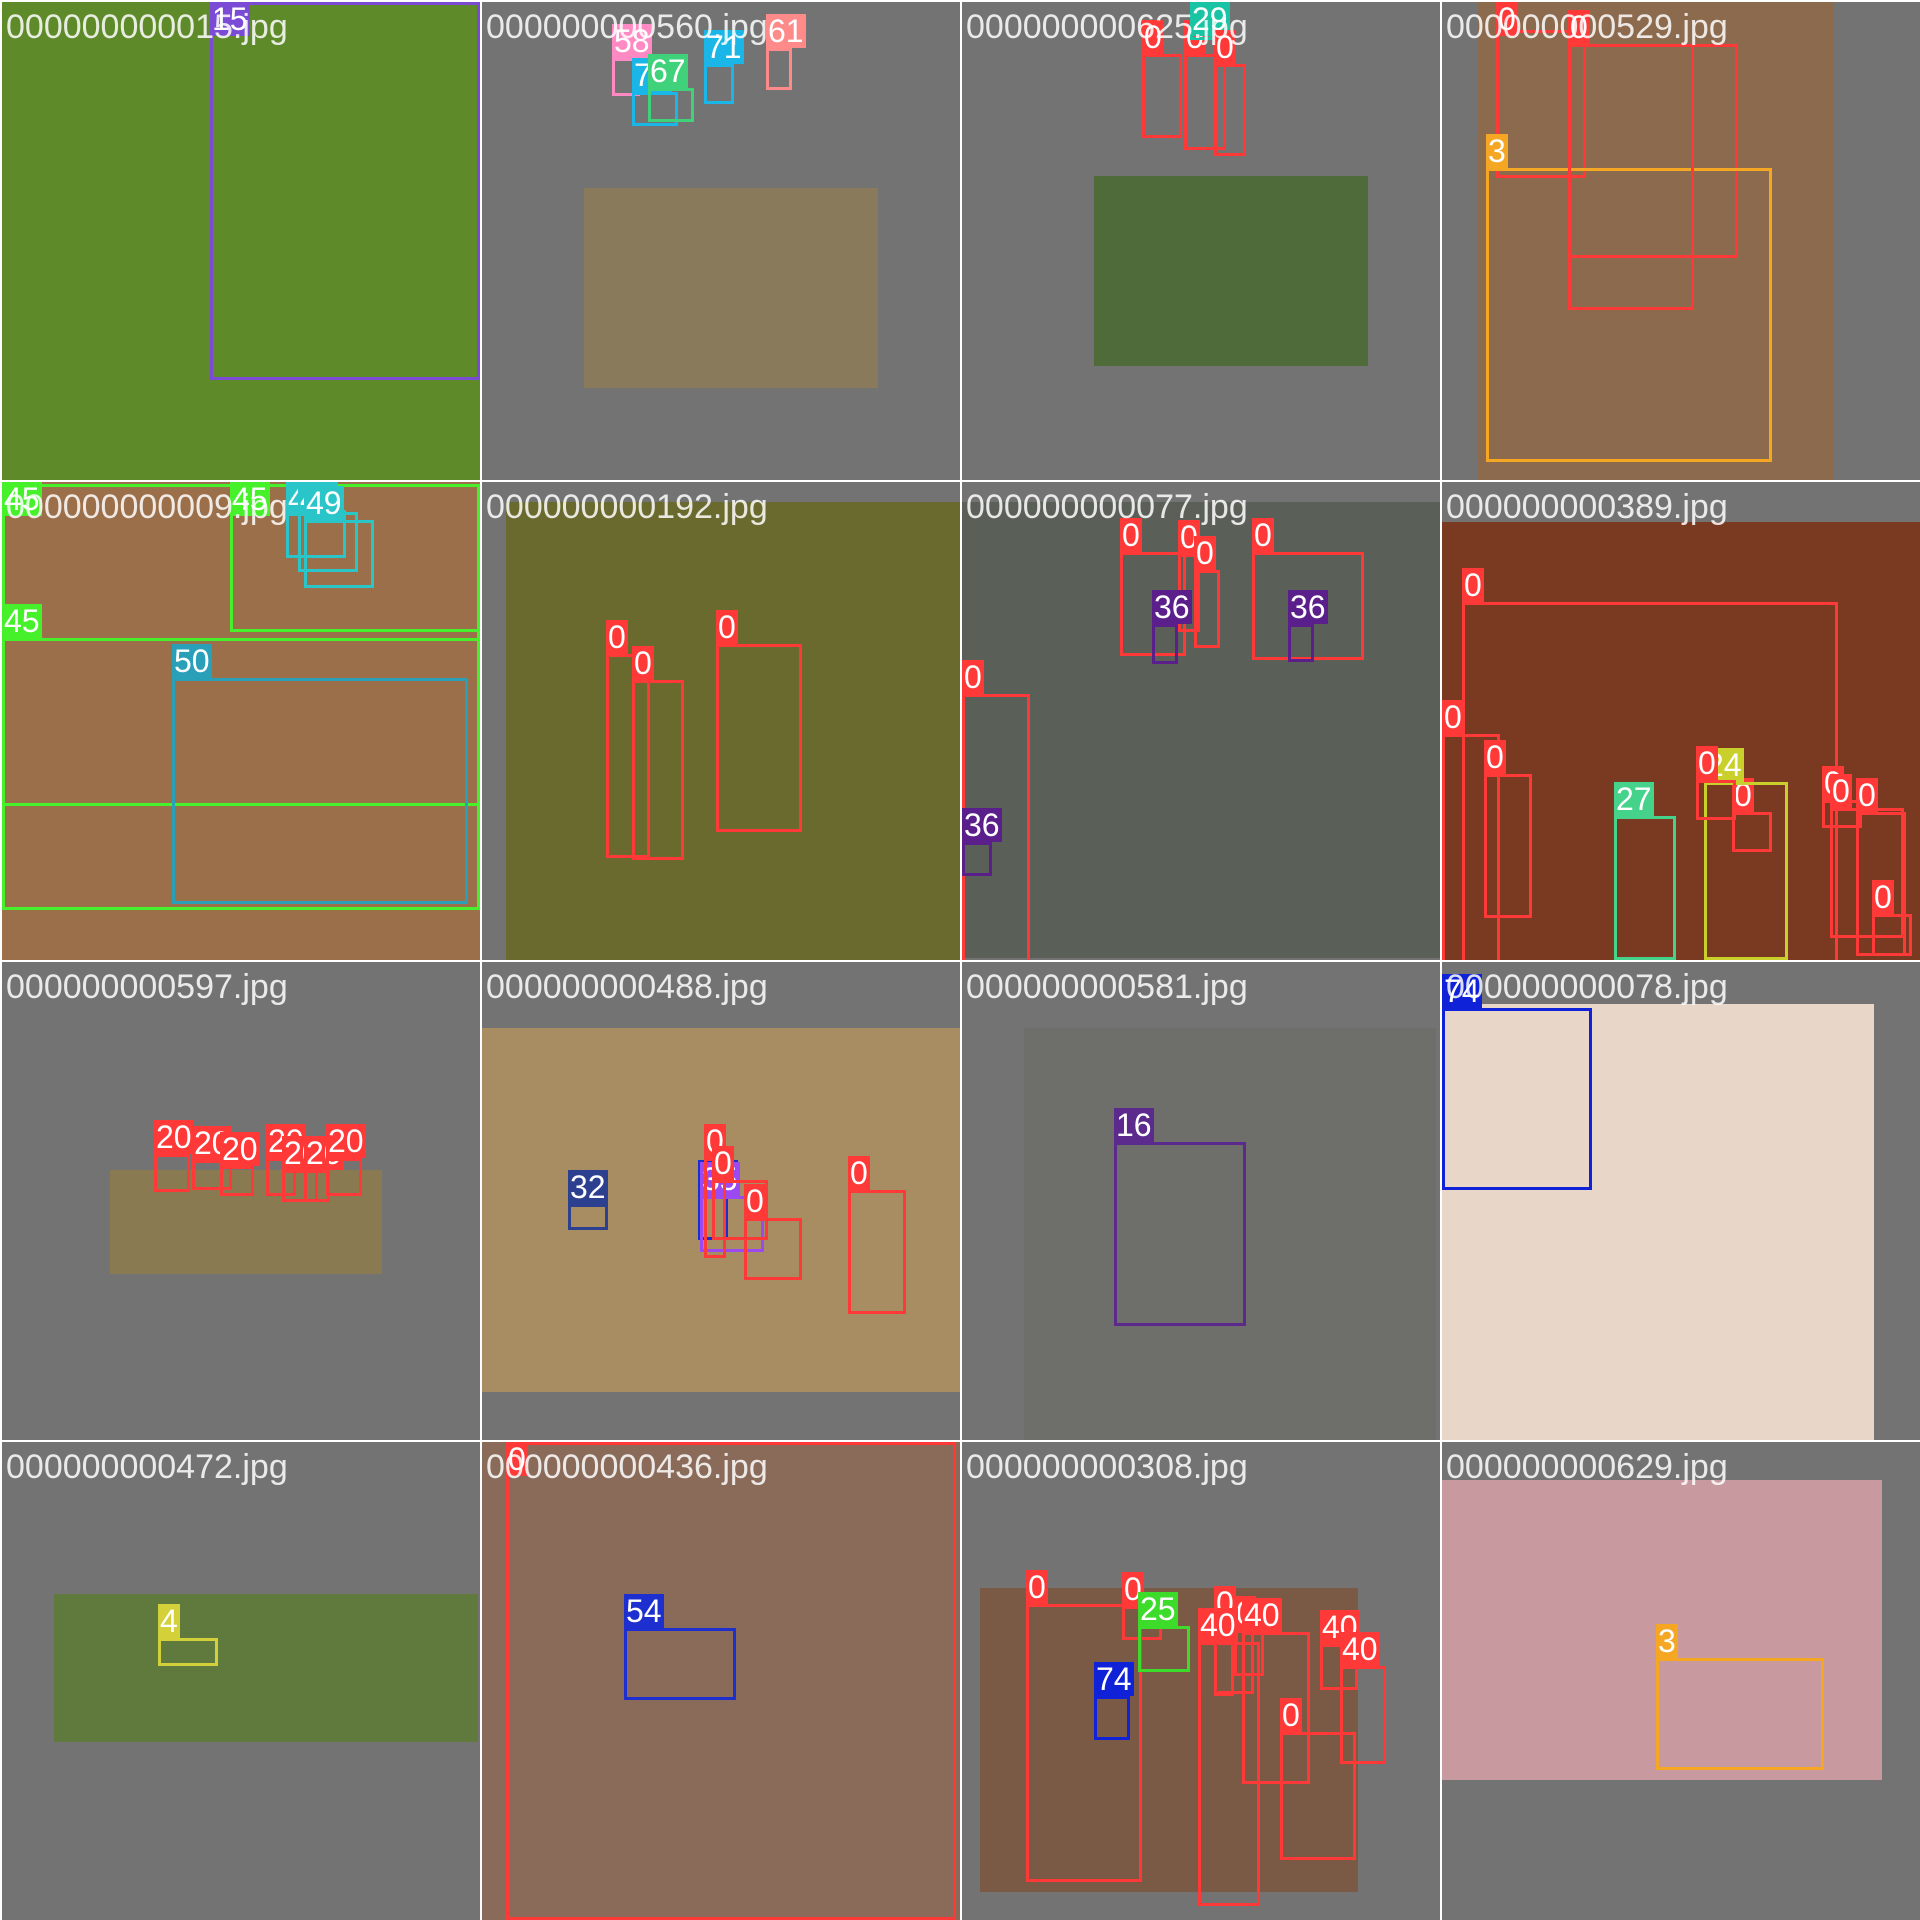  I want to click on tile-filename: 000000000192.jpg, so click(627, 507).